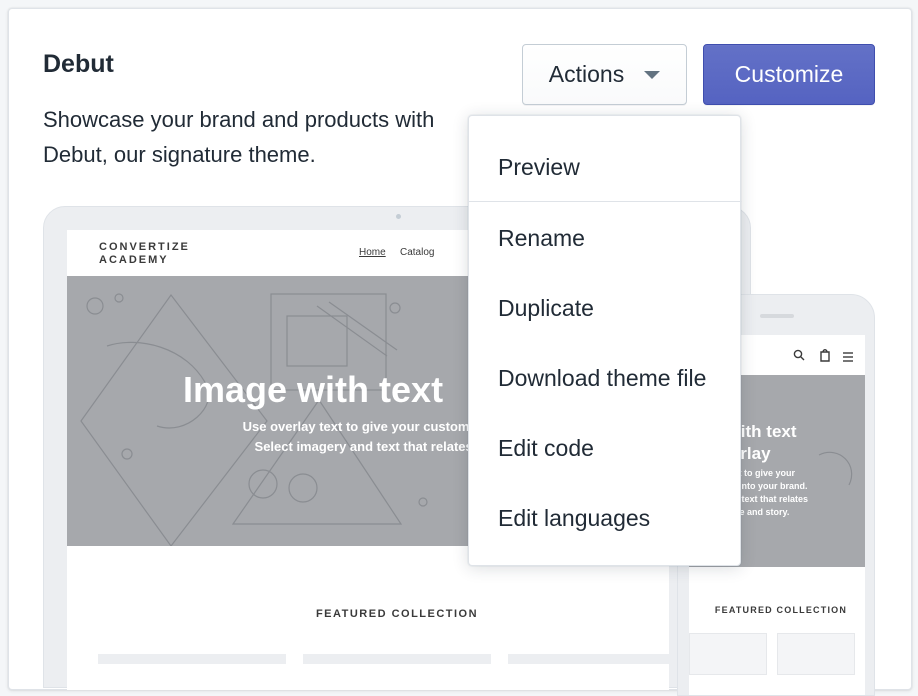 This screenshot has width=918, height=696. I want to click on nav-catalog-link: Catalog, so click(417, 252).